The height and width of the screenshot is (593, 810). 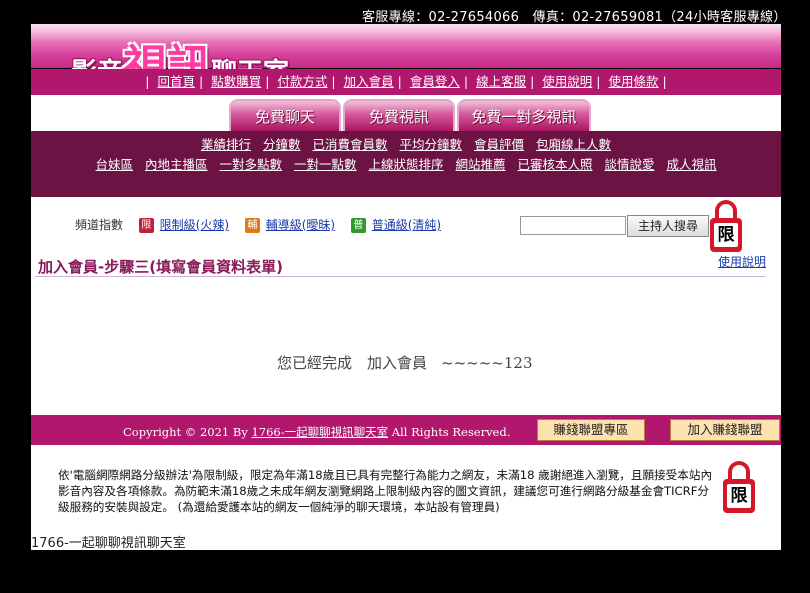 What do you see at coordinates (369, 81) in the screenshot?
I see `nav-join: 加入會員` at bounding box center [369, 81].